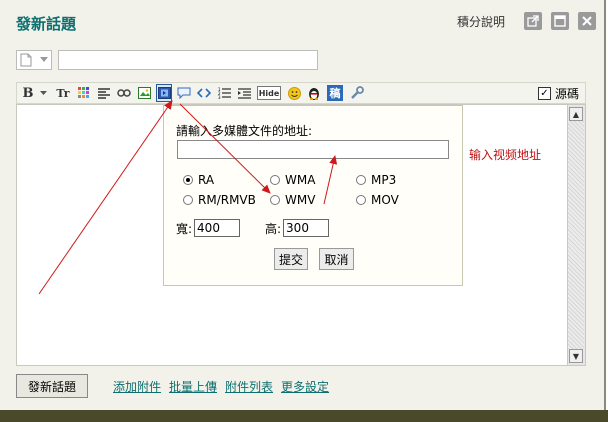 The image size is (608, 422). I want to click on bold-dropdown-icon, so click(43, 93).